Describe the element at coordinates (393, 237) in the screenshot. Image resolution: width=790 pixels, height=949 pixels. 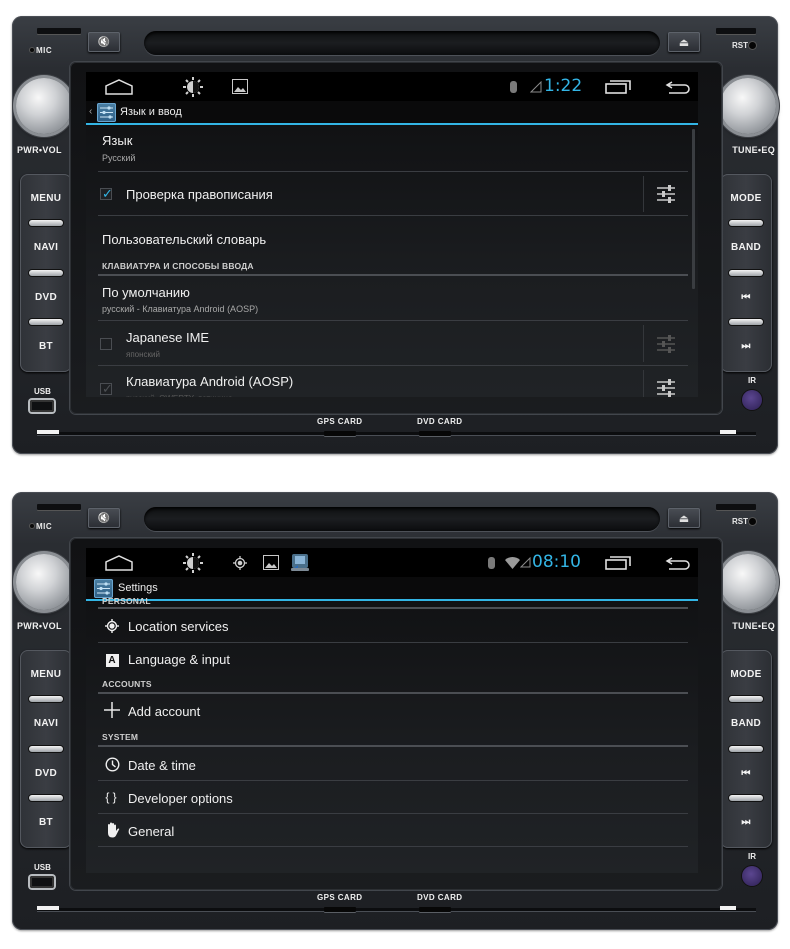
I see `pref-user-dictionary: Пользовательский словарь` at that location.